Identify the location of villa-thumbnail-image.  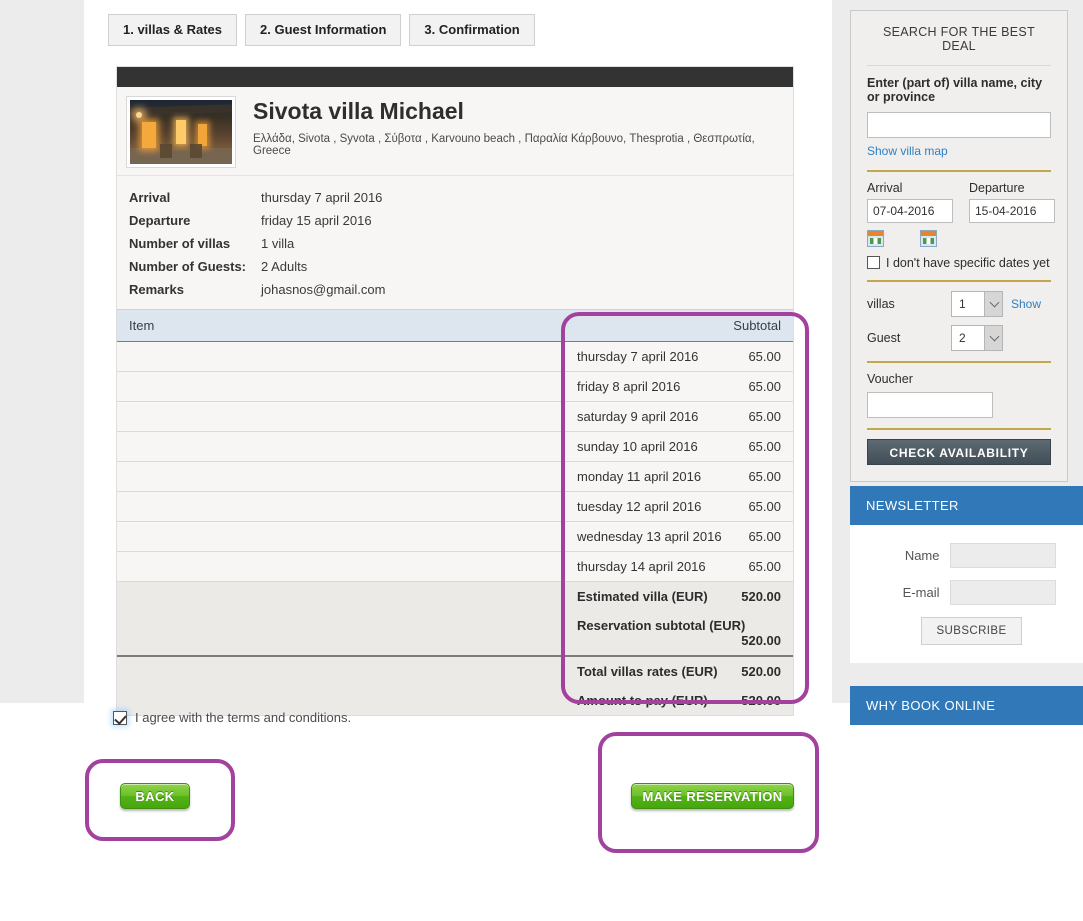
(181, 132).